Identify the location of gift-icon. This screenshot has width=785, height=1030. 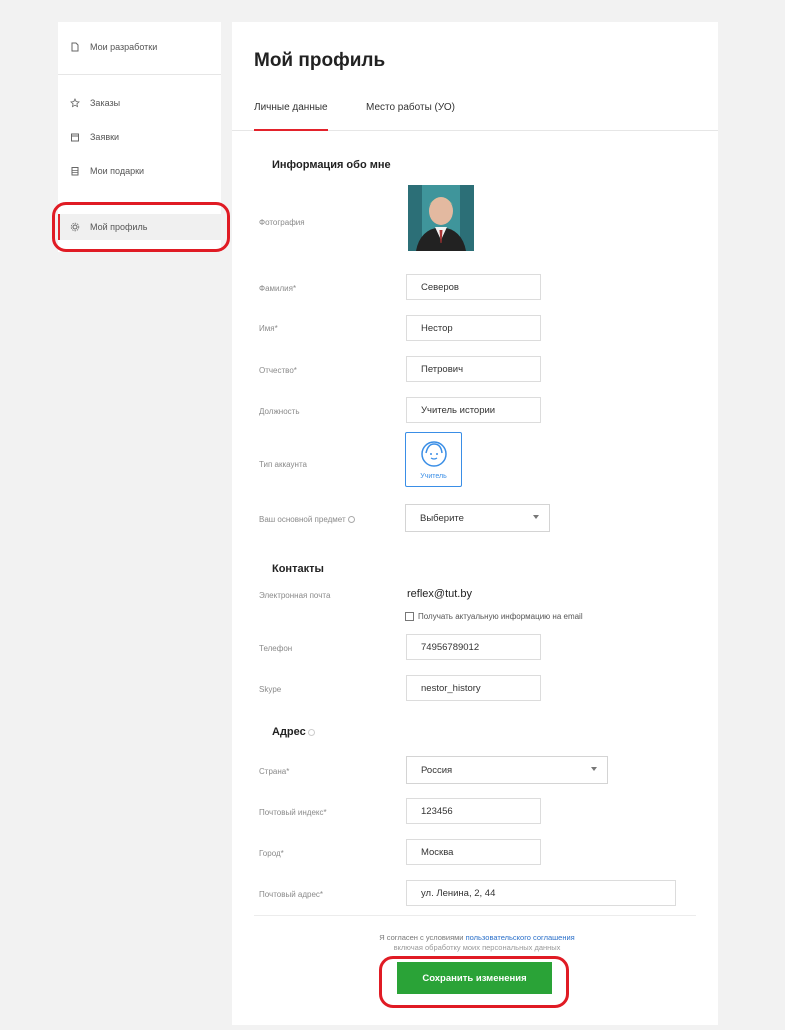
(75, 171).